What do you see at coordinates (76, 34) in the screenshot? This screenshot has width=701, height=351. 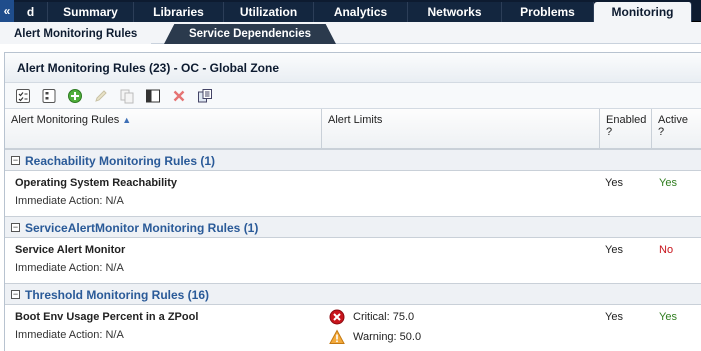 I see `subtab-alert-monitoring-rules: Alert Monitoring Rules` at bounding box center [76, 34].